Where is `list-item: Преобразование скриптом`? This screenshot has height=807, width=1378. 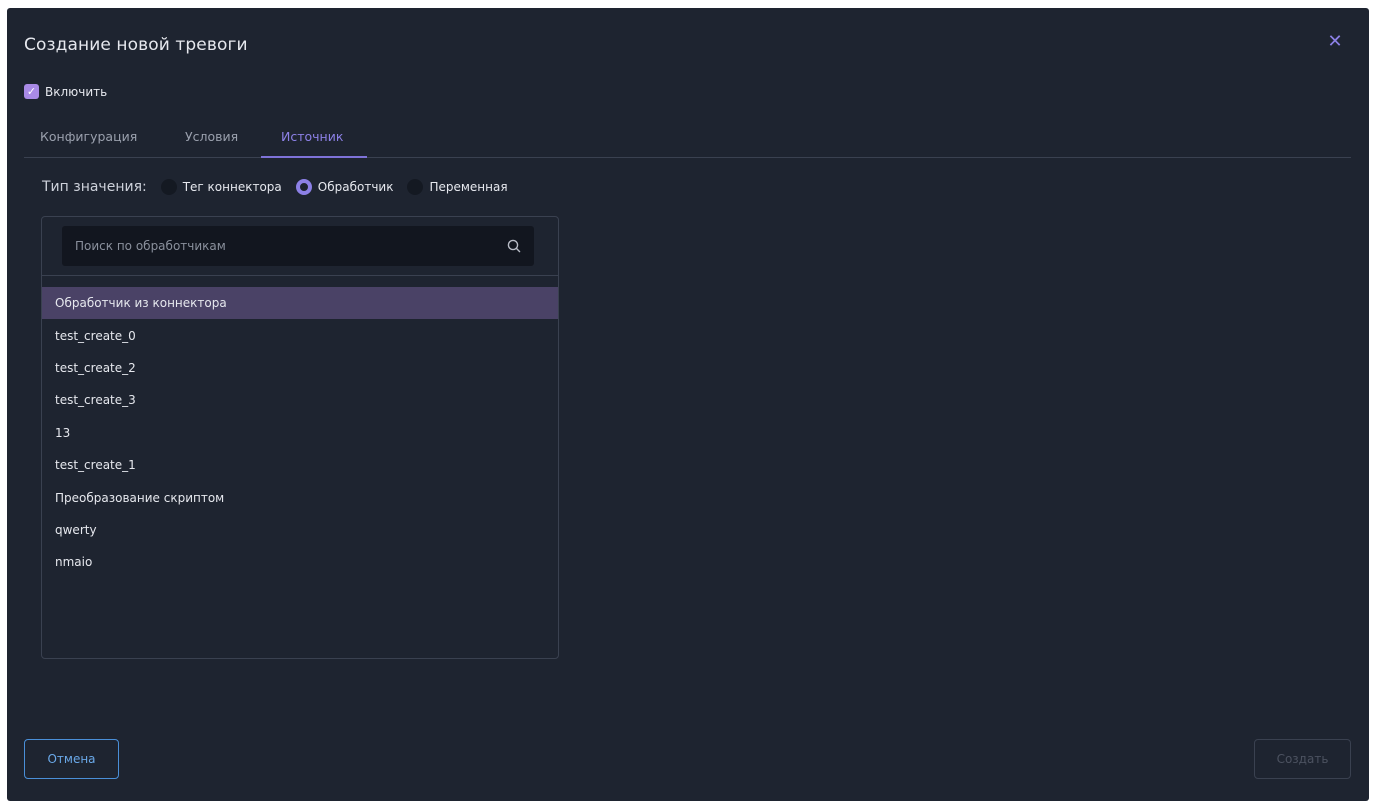
list-item: Преобразование скриптом is located at coordinates (300, 497).